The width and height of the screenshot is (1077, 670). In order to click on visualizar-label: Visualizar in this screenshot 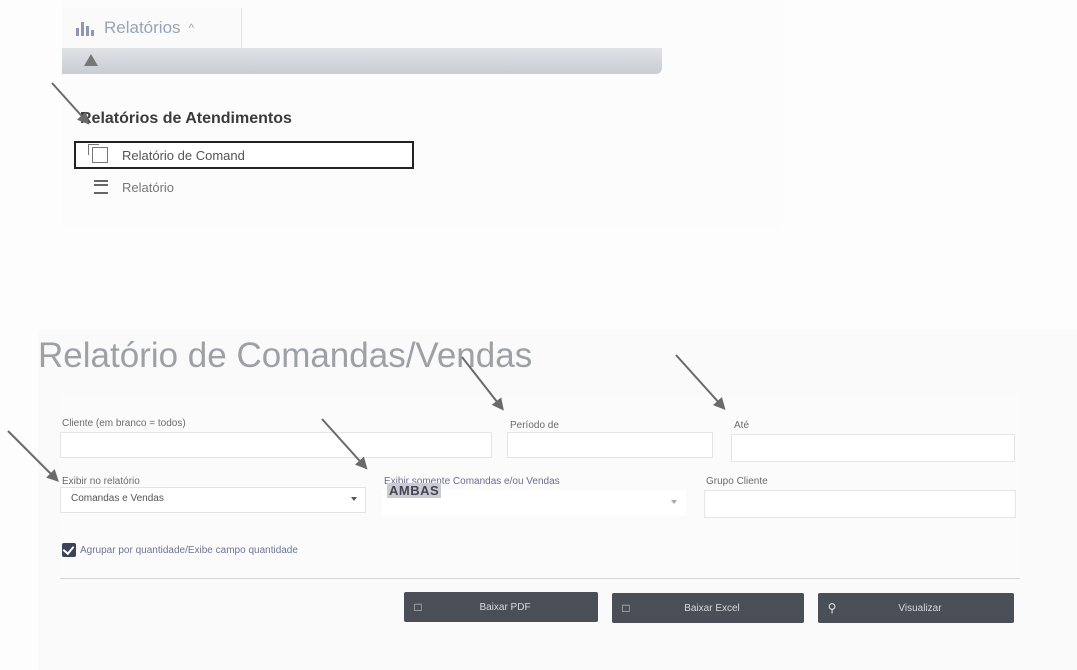, I will do `click(920, 608)`.